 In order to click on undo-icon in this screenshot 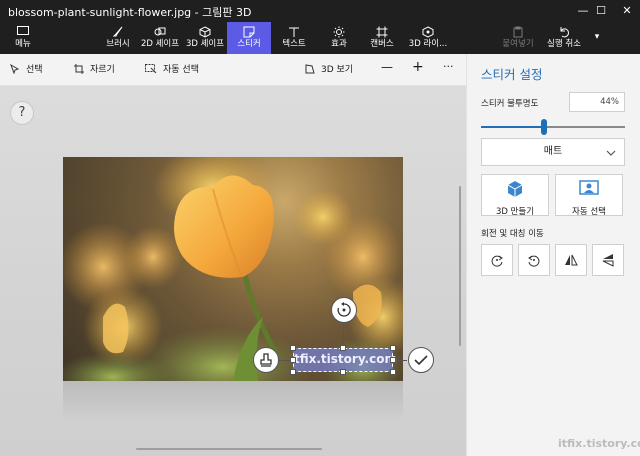, I will do `click(564, 30)`.